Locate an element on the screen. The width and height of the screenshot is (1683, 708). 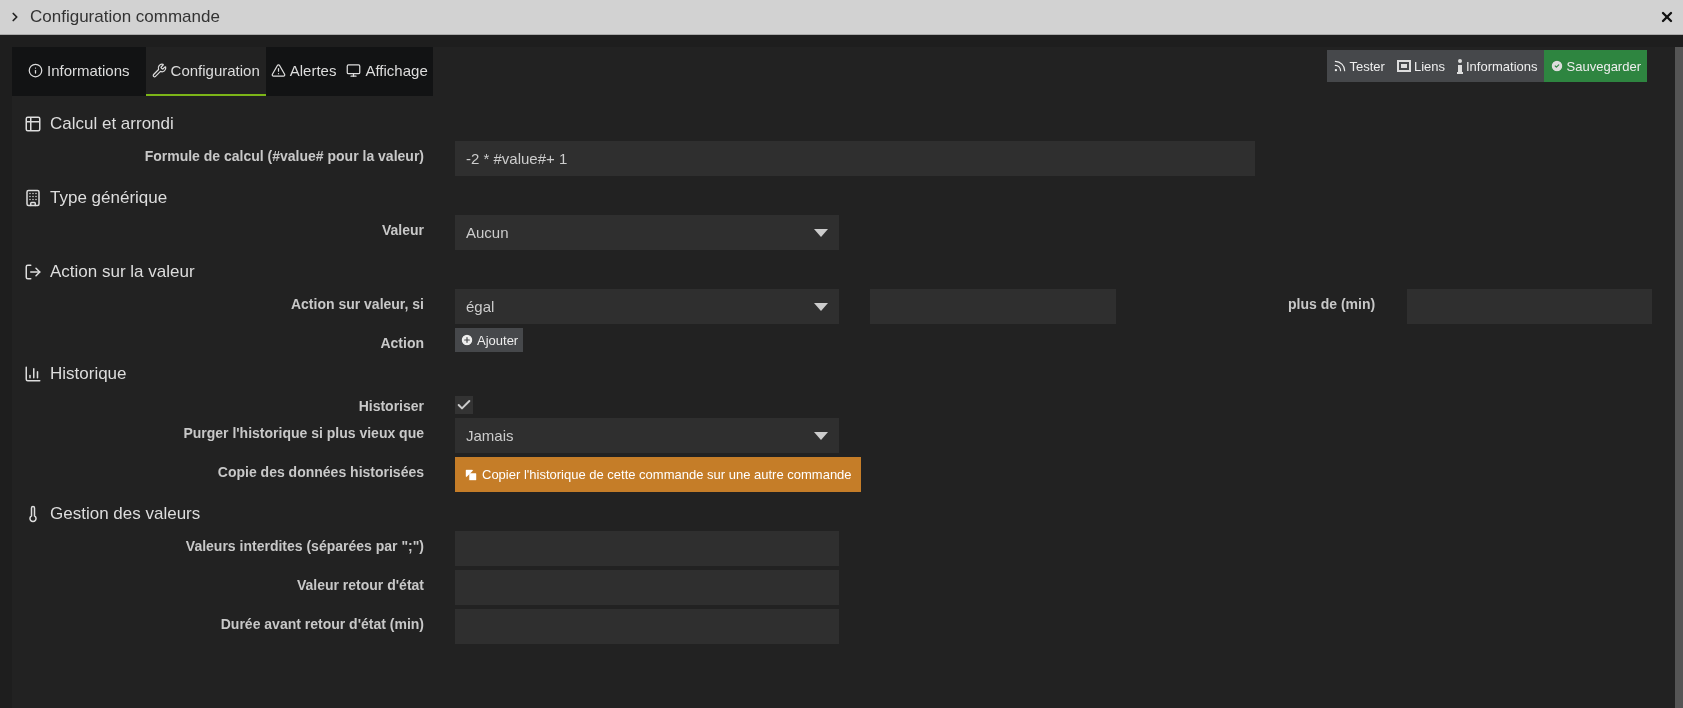
tab: Configuration is located at coordinates (205, 71).